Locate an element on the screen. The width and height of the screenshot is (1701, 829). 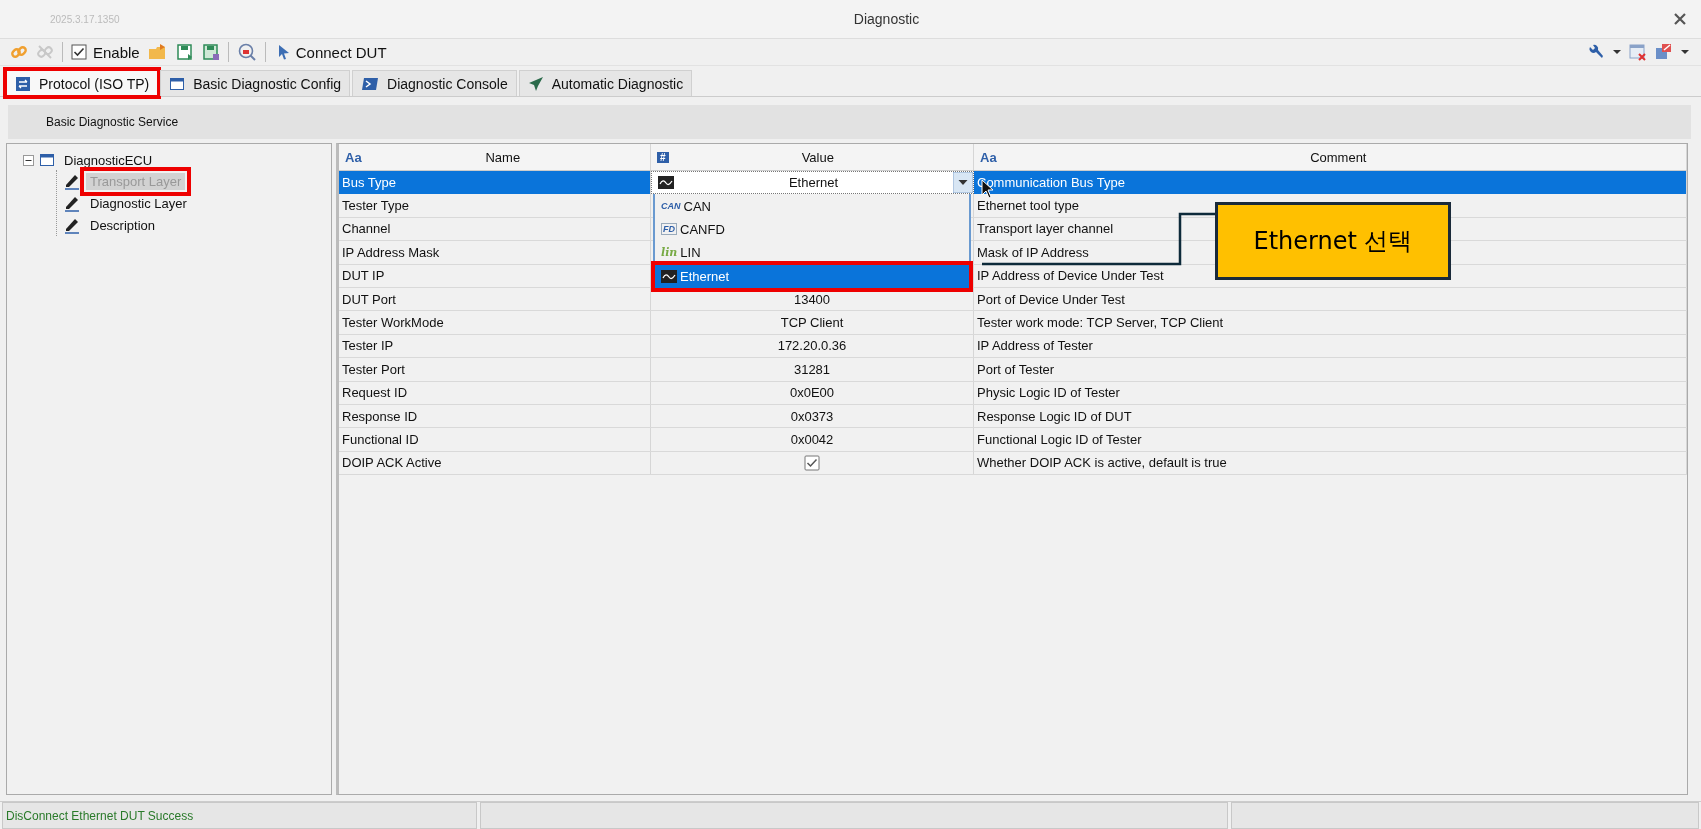
dropdown-arrow-icon is located at coordinates (963, 182).